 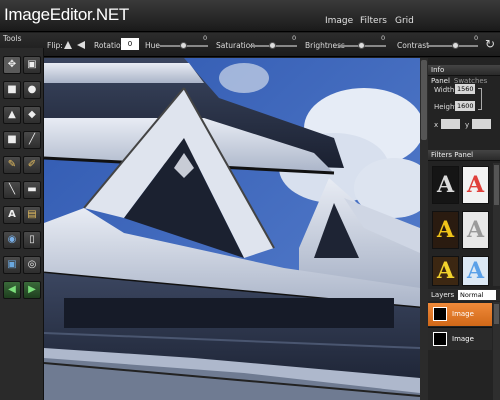 What do you see at coordinates (32, 90) in the screenshot?
I see `ellipse-select-icon: ●` at bounding box center [32, 90].